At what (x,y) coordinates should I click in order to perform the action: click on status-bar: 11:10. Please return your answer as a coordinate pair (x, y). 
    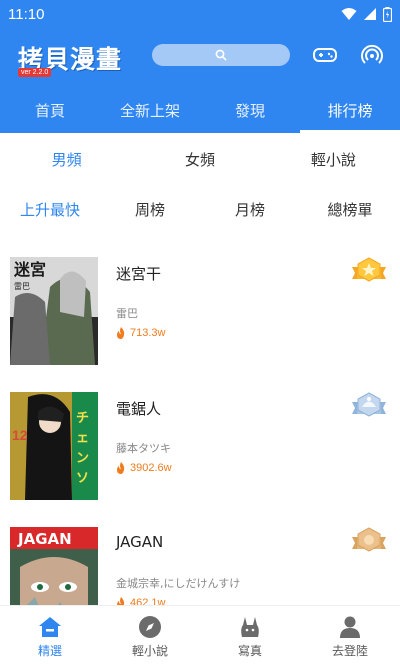
    Looking at the image, I should click on (200, 14).